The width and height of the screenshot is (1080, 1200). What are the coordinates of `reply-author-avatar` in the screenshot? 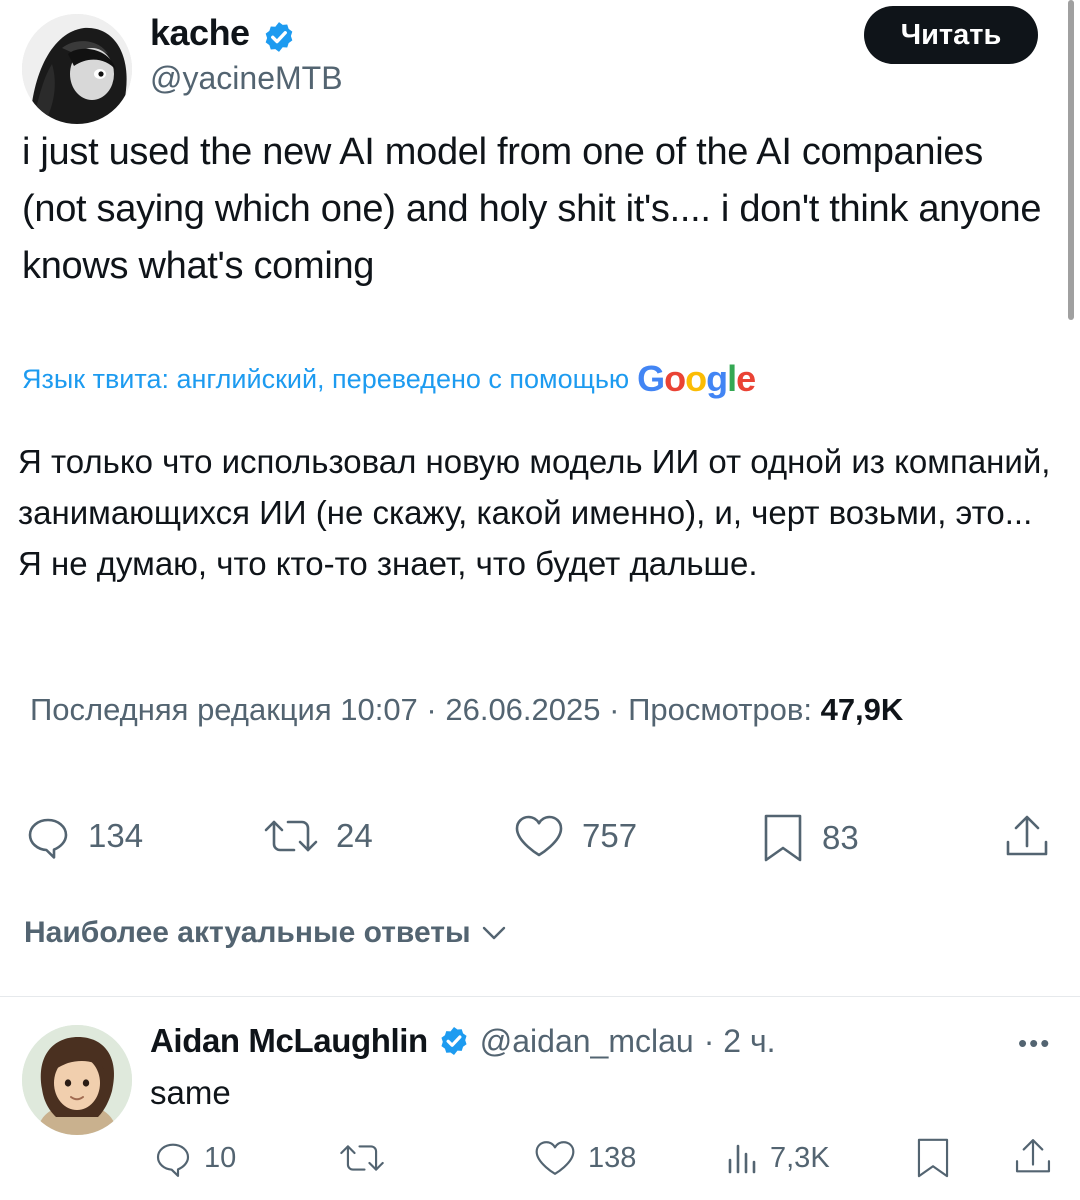 It's located at (77, 1080).